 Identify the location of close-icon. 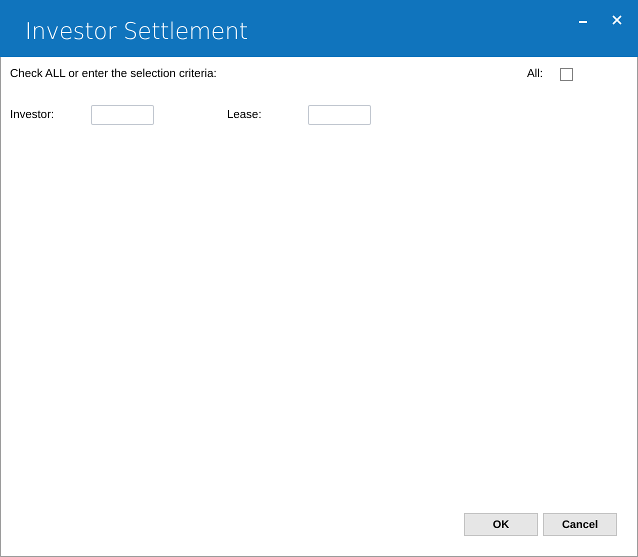
(617, 20).